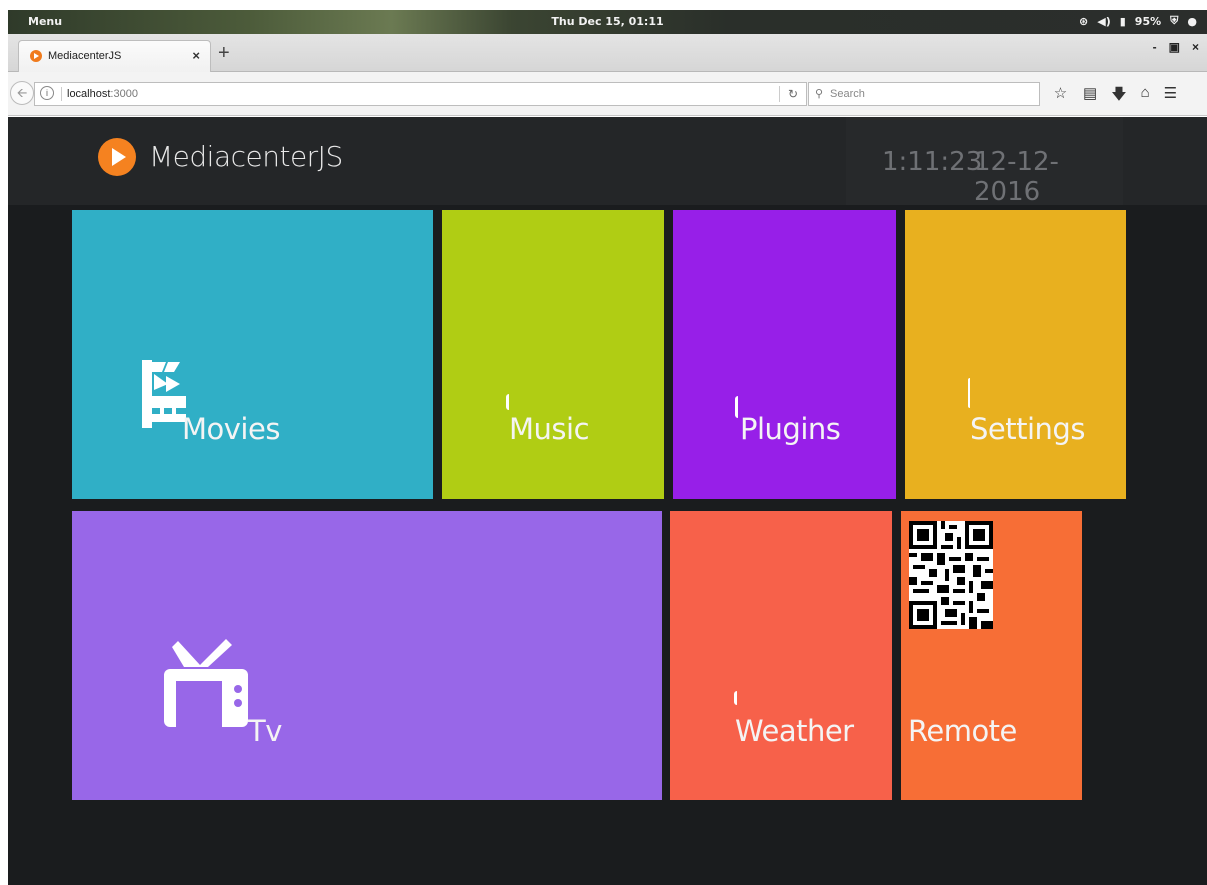 This screenshot has width=1207, height=885. Describe the element at coordinates (549, 429) in the screenshot. I see `tile-music-label: Music` at that location.